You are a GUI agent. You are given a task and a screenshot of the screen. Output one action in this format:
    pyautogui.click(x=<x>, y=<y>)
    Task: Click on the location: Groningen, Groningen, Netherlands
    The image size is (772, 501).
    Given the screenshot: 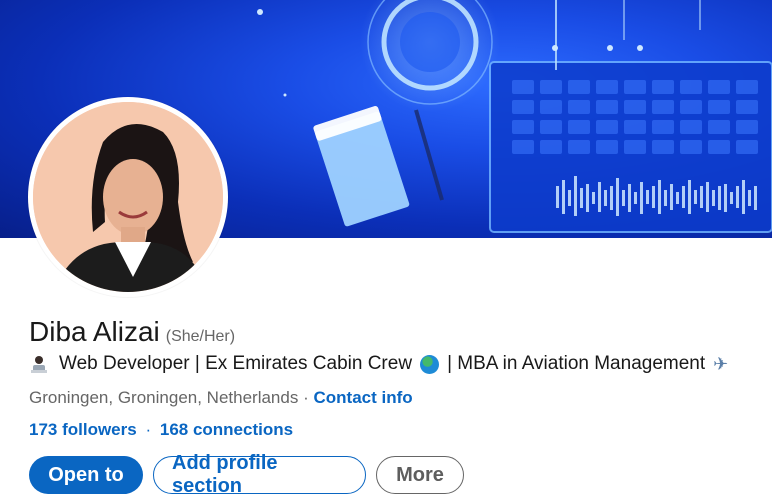 What is the action you would take?
    pyautogui.click(x=164, y=397)
    